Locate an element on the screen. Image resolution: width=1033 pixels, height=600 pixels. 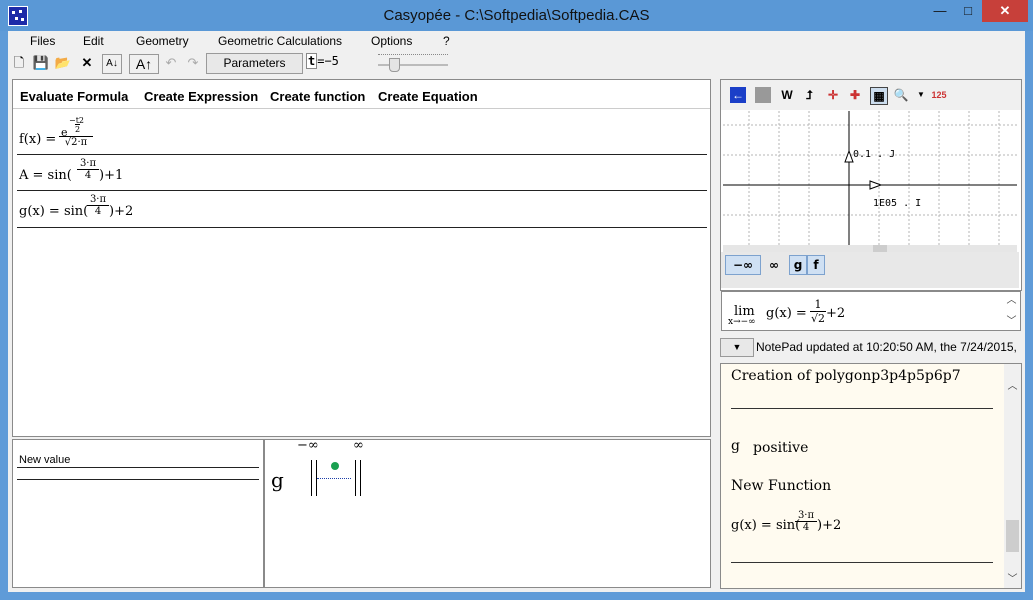
expr-g-den: 4 is located at coordinates (98, 211).